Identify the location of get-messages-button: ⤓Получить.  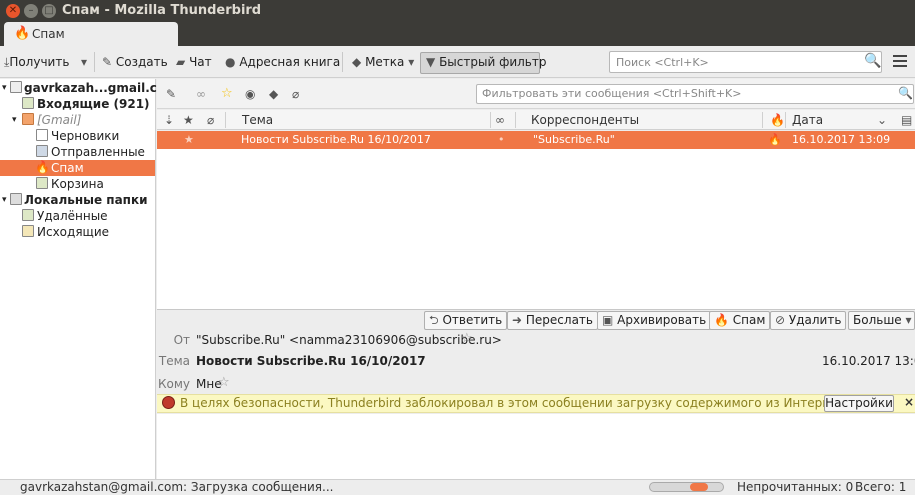
(36, 62).